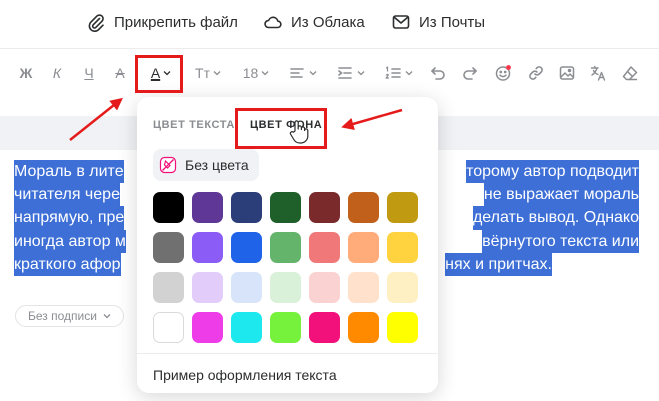  I want to click on font-family-label: Тт, so click(202, 73).